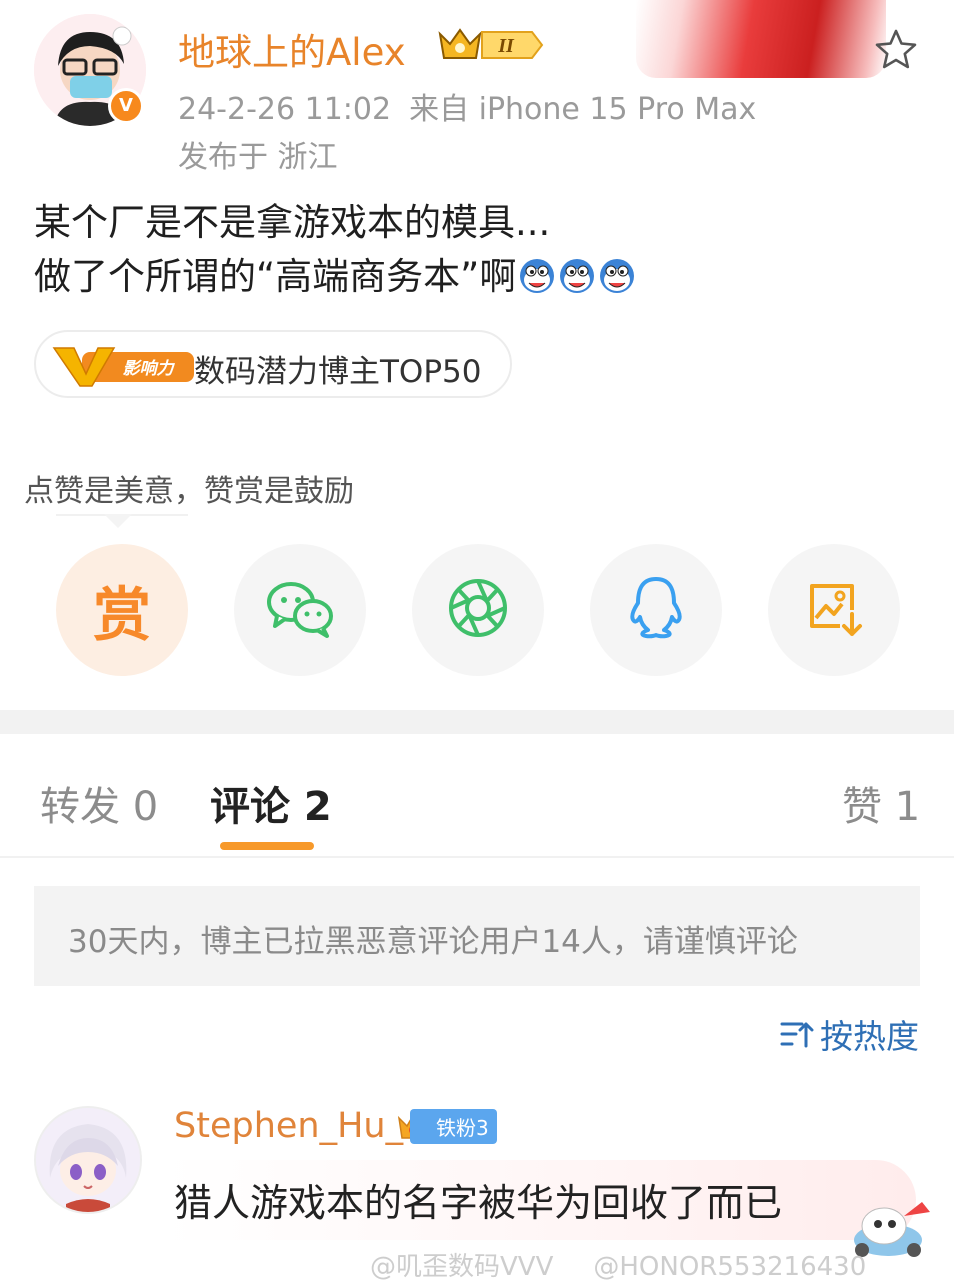 This screenshot has height=1288, width=954. I want to click on share-wechat-button, so click(300, 610).